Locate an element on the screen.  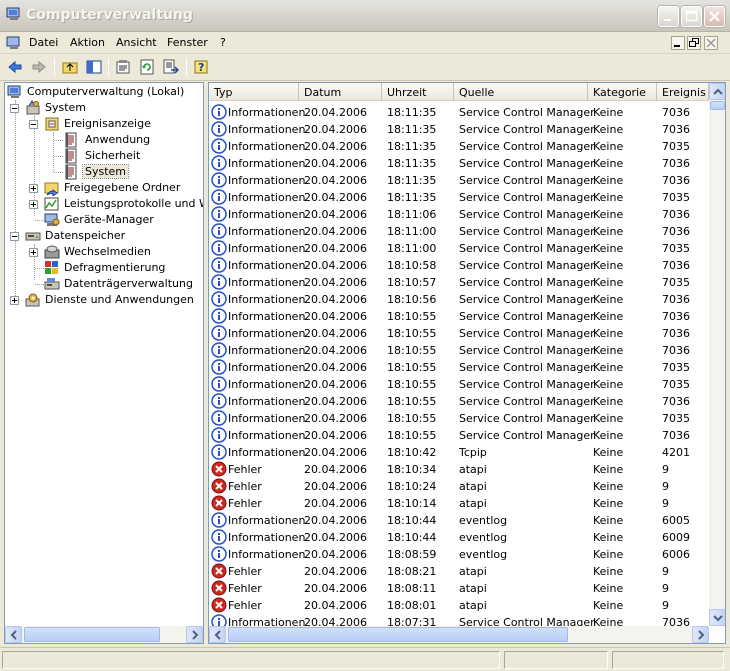
up-folder-icon is located at coordinates (70, 68).